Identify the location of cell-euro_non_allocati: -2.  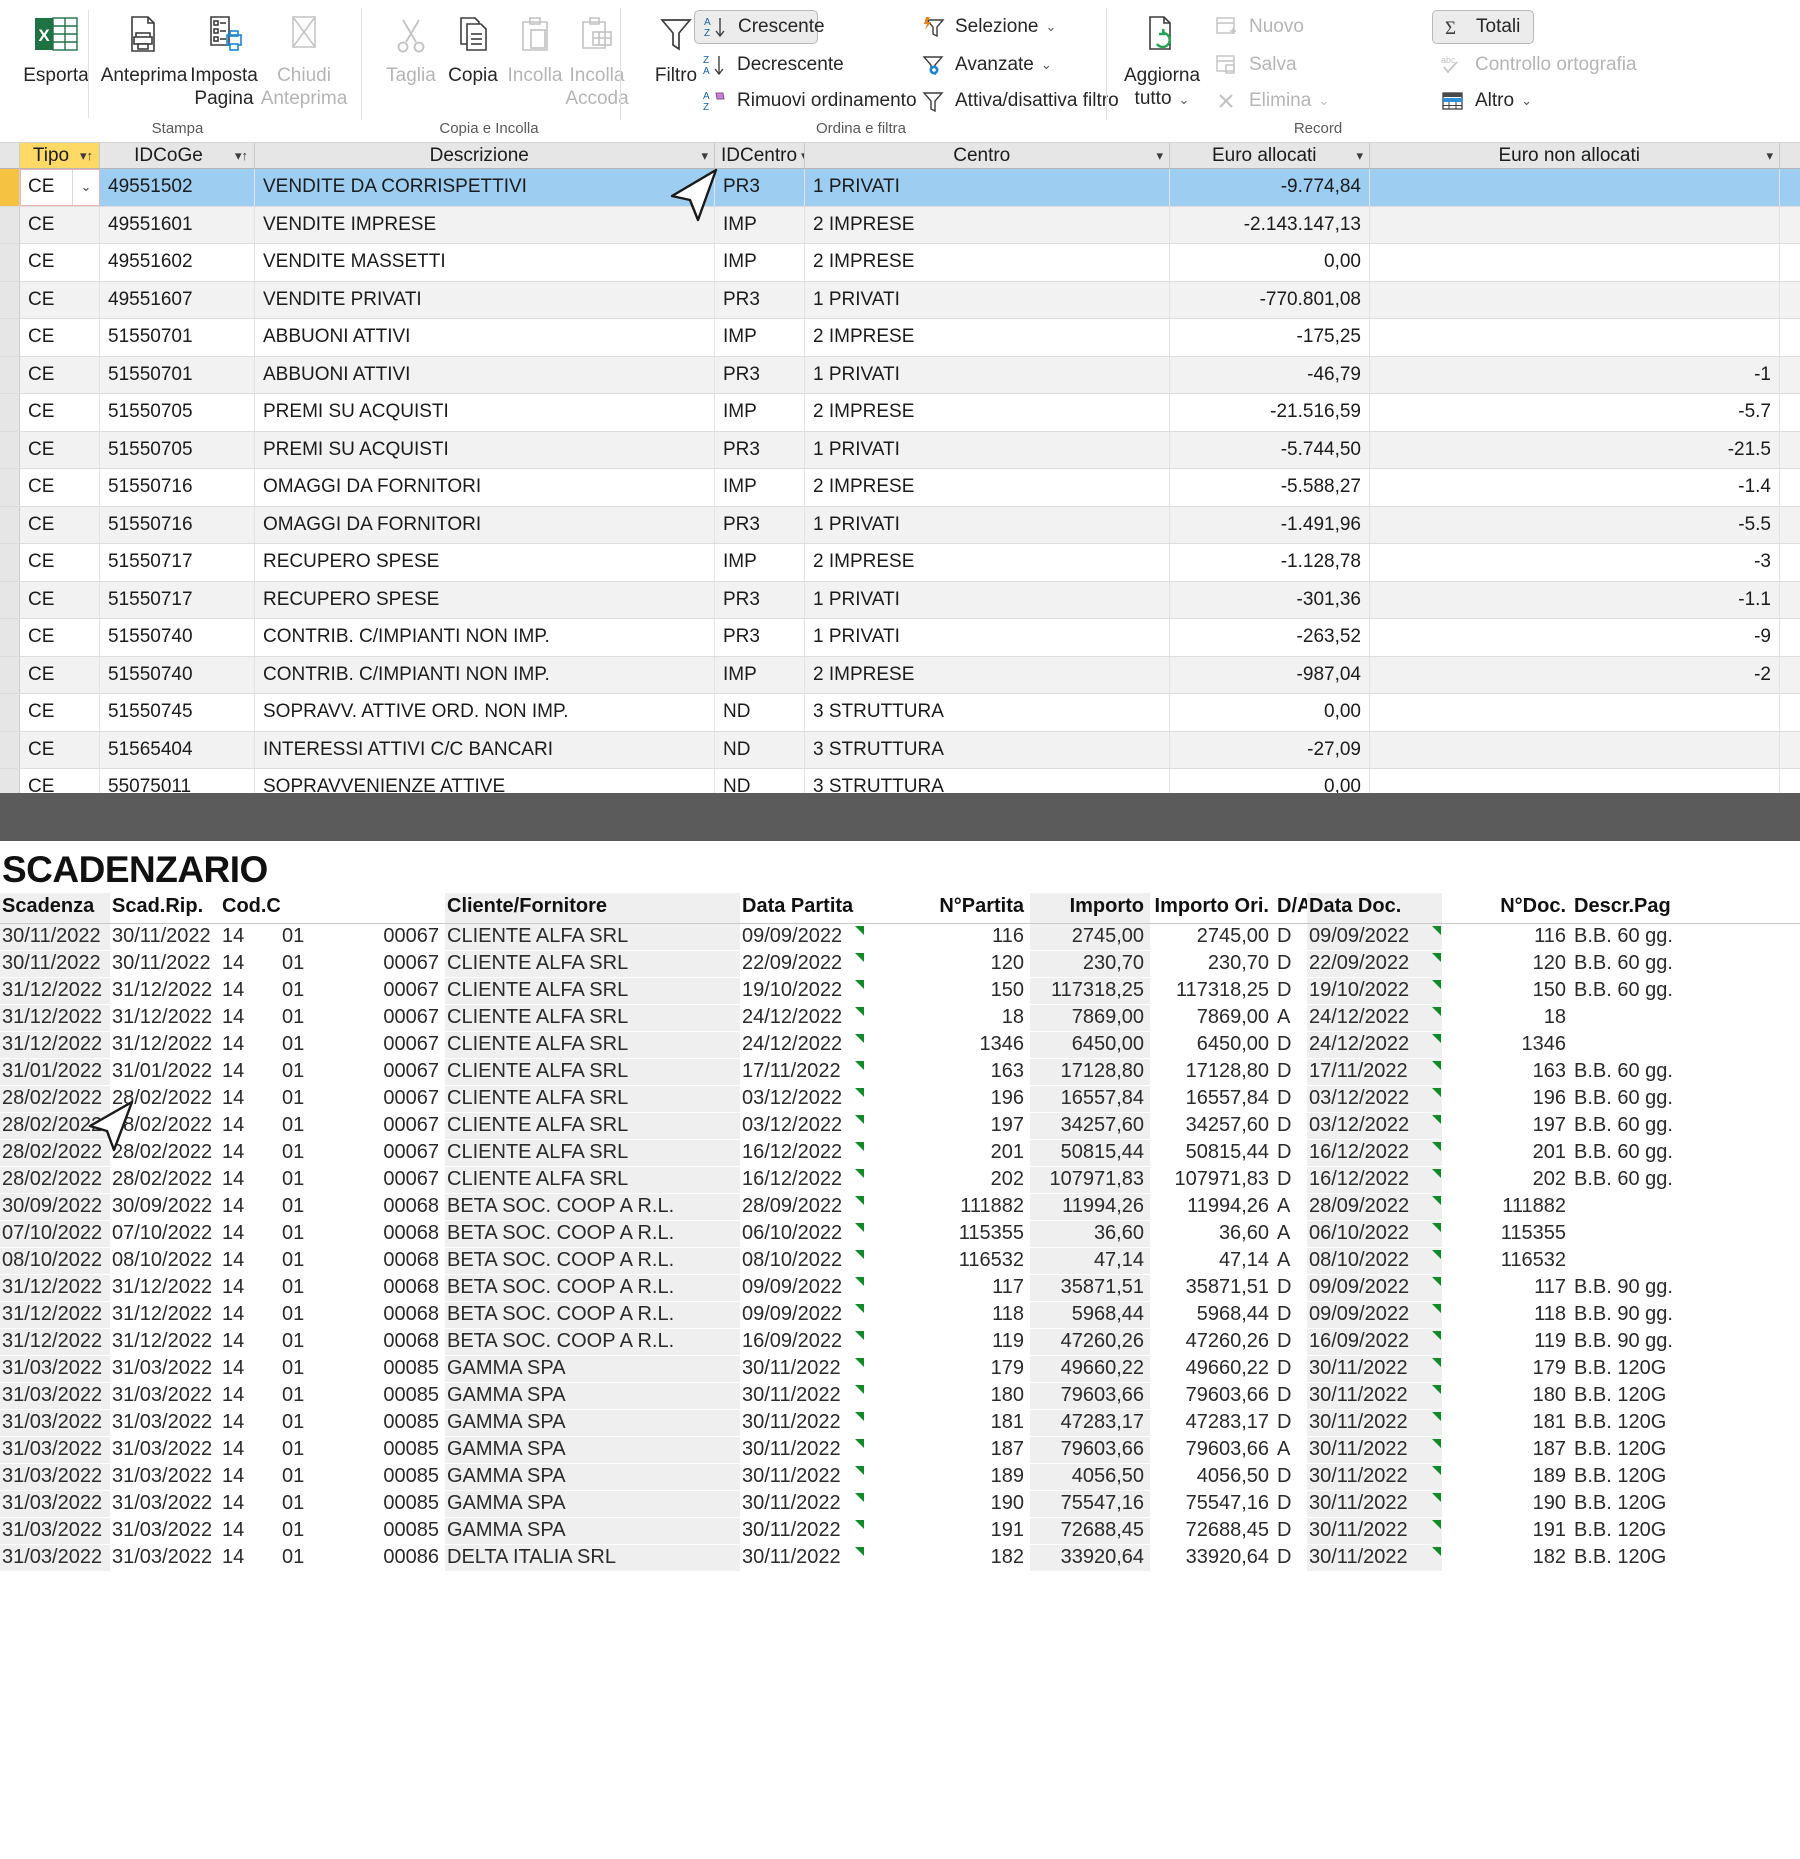
(1575, 674).